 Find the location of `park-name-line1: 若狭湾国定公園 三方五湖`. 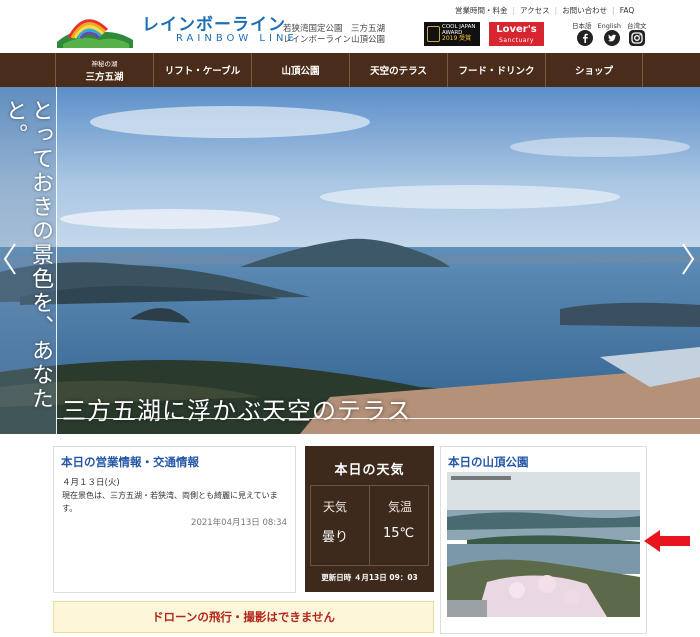

park-name-line1: 若狭湾国定公園 三方五湖 is located at coordinates (334, 29).